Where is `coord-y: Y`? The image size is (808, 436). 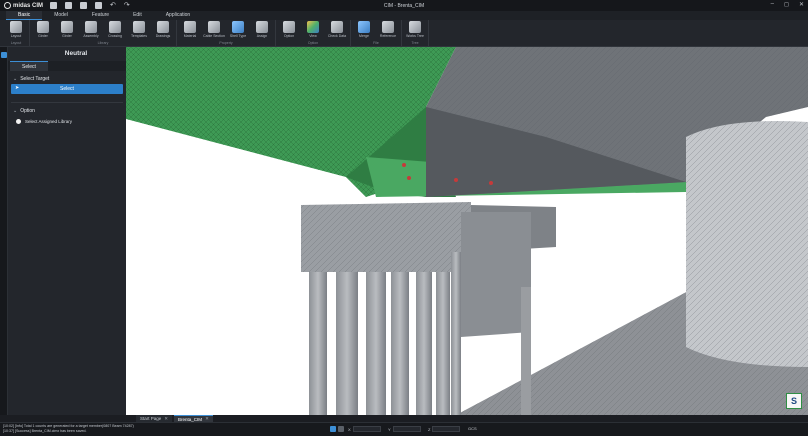
coord-y: Y is located at coordinates (404, 429).